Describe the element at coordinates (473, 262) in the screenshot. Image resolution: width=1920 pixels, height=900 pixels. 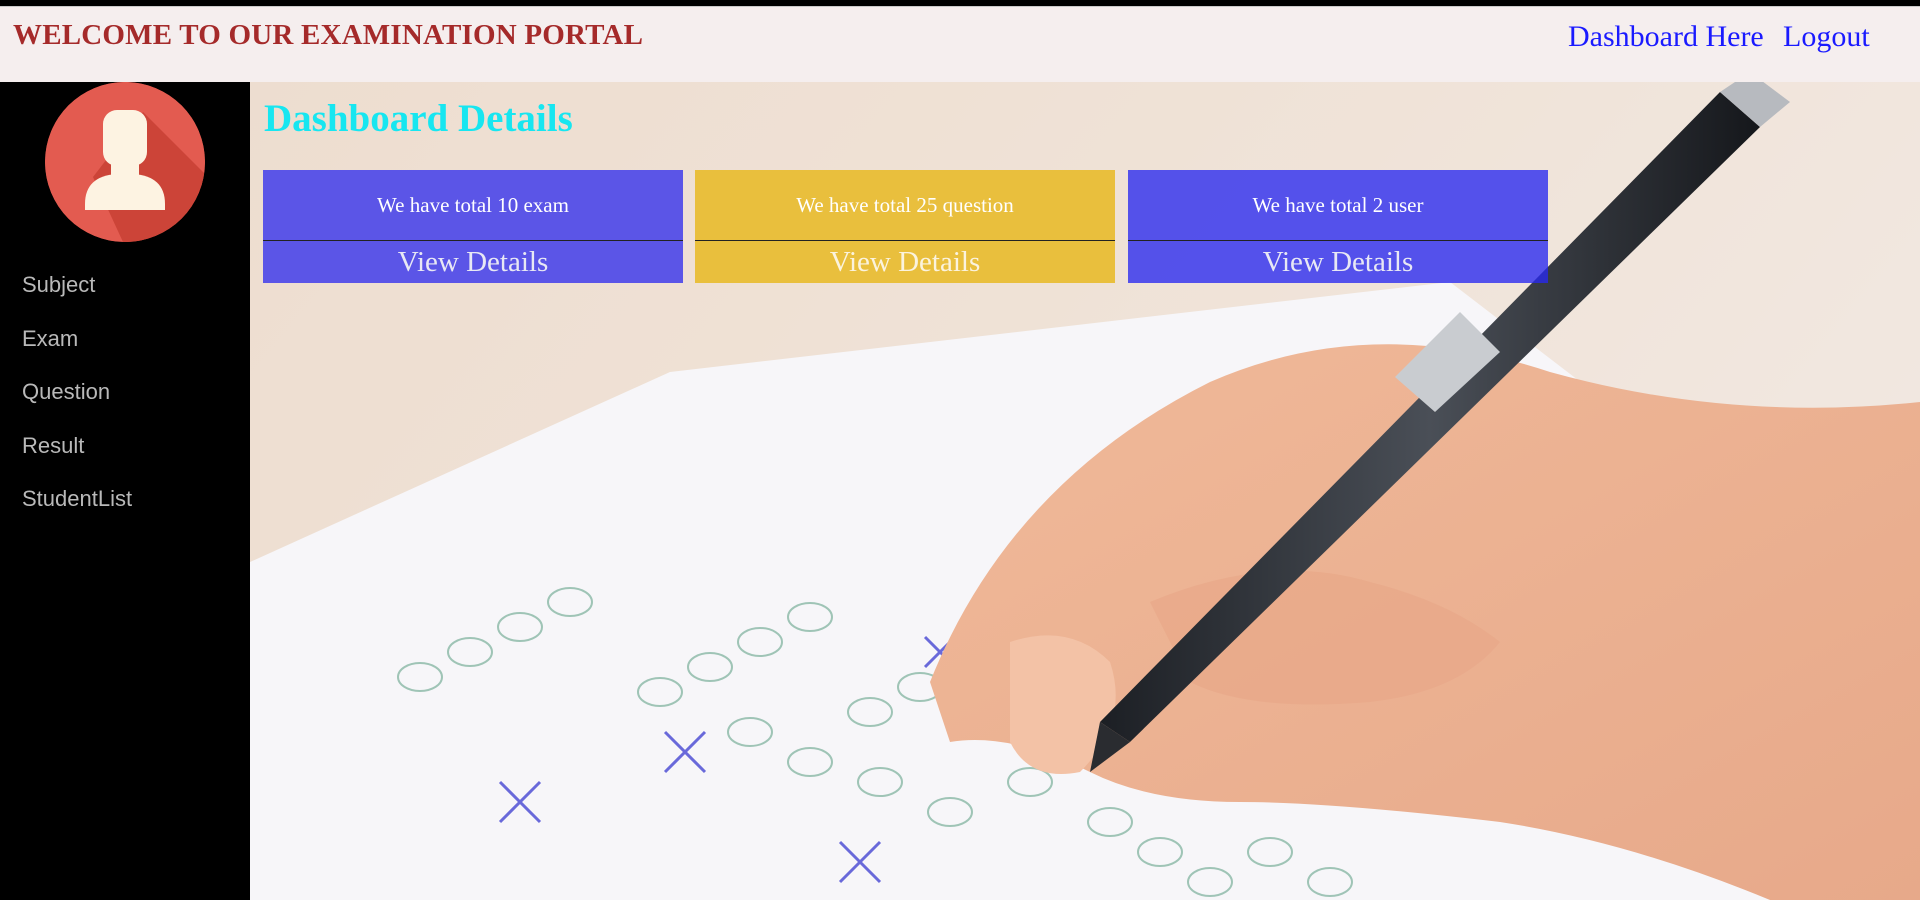
I see `view-details-exam-link: View Details` at that location.